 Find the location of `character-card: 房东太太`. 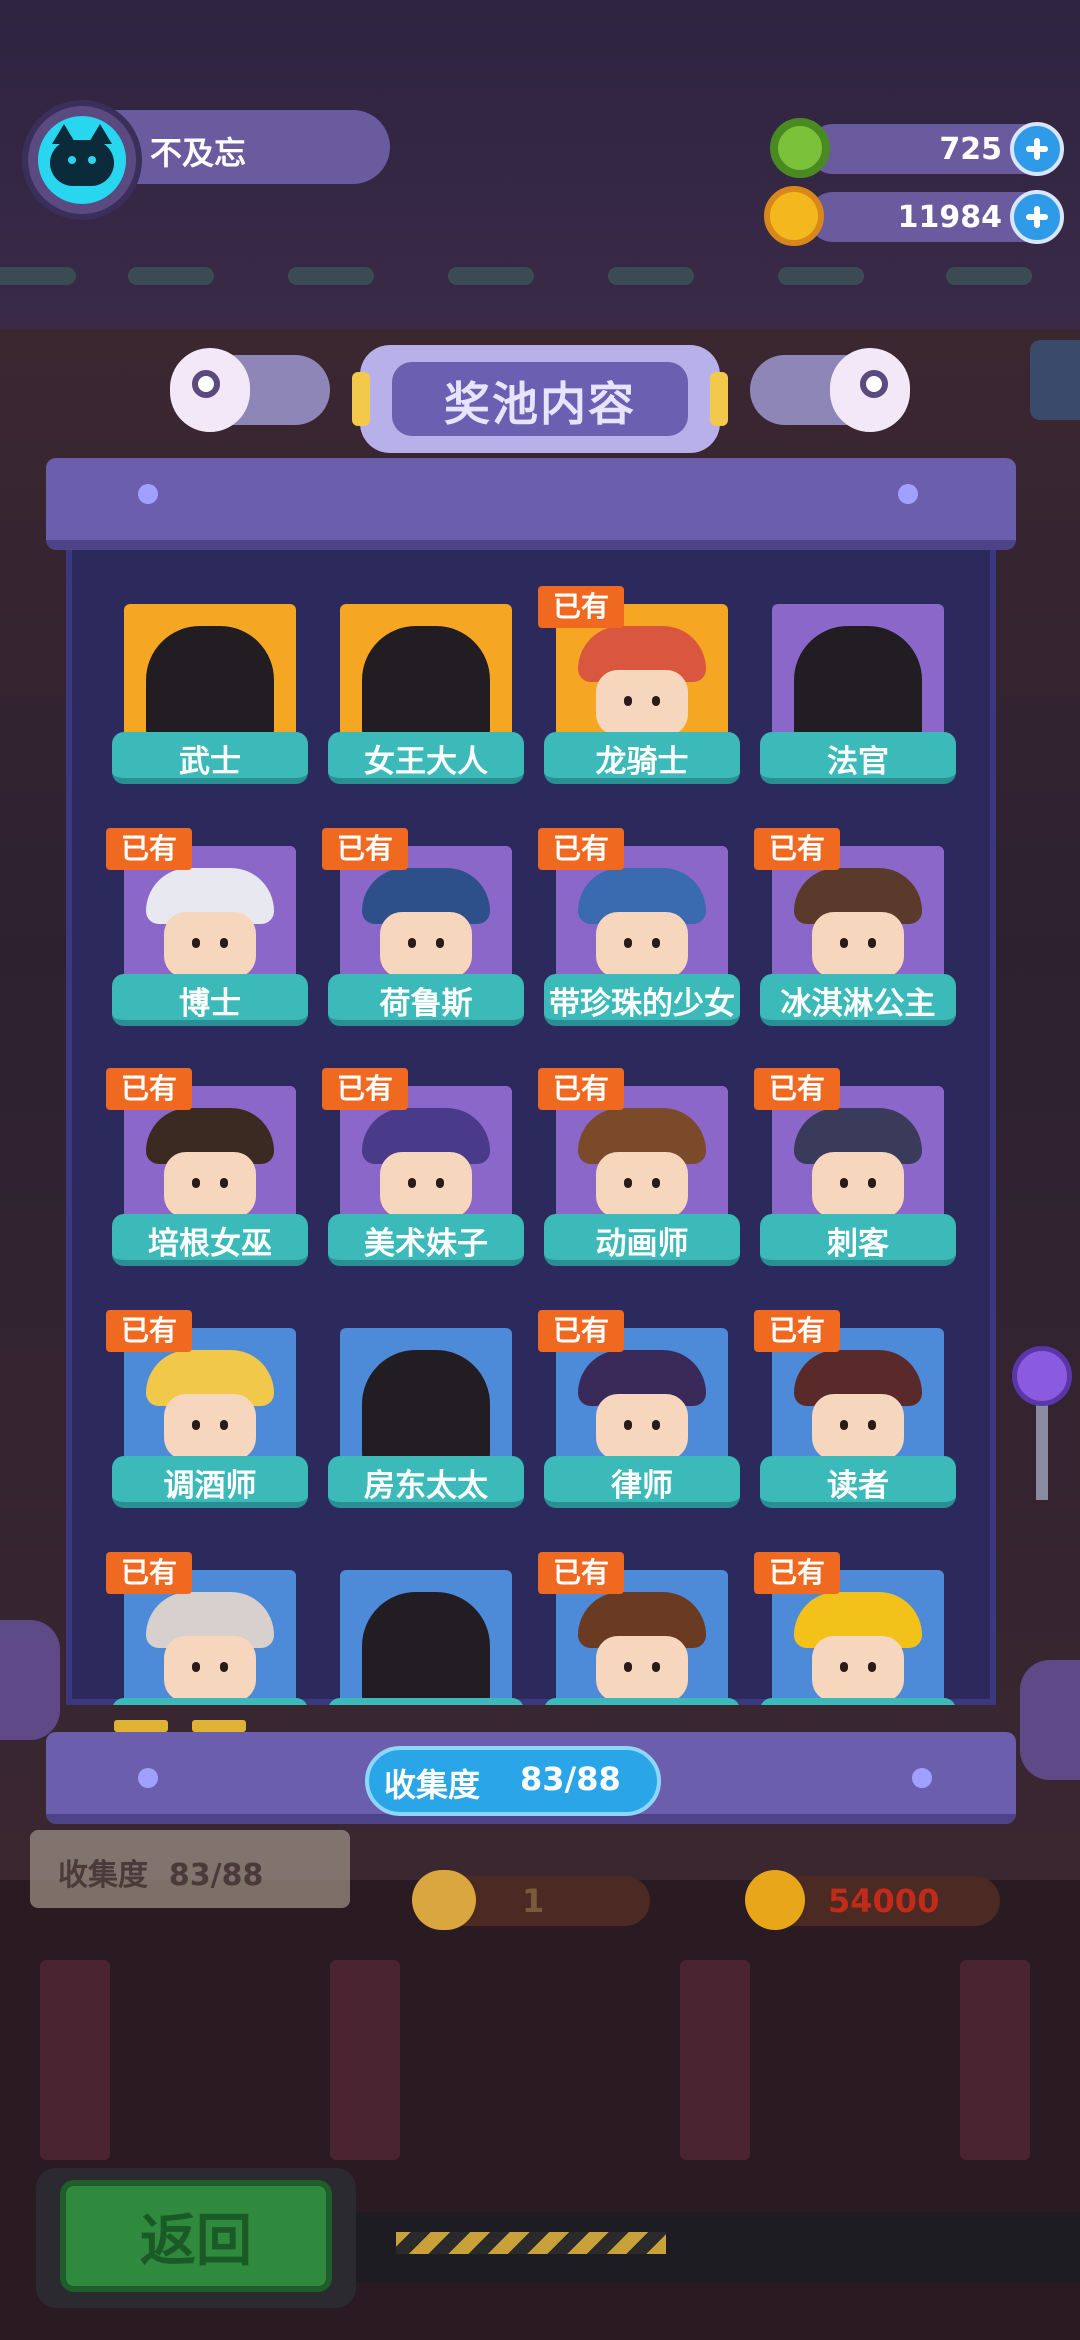

character-card: 房东太太 is located at coordinates (426, 1428).